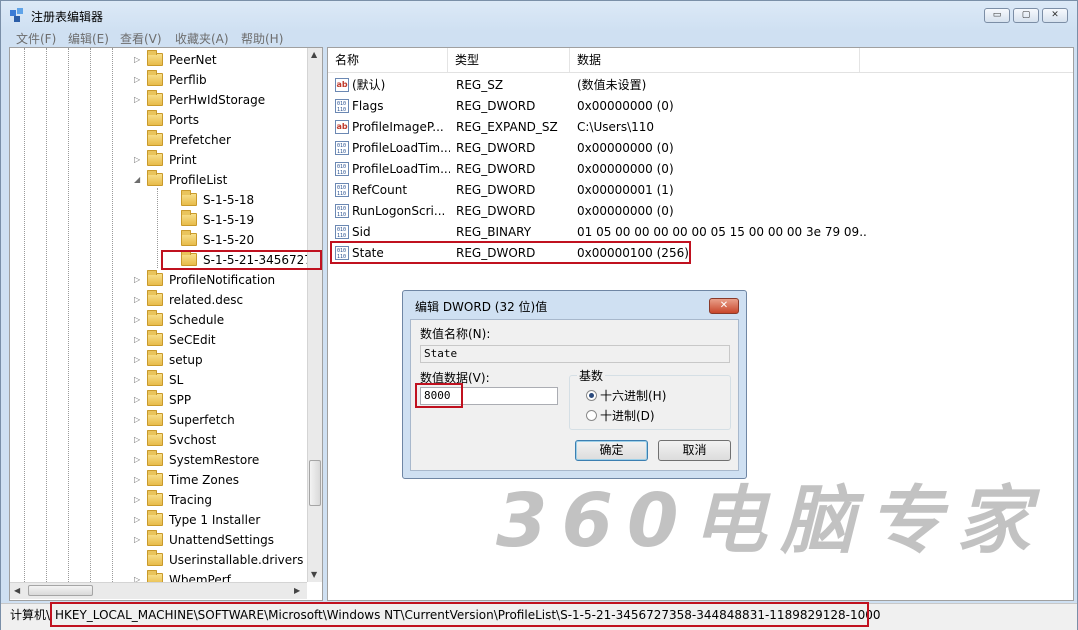  What do you see at coordinates (241, 260) in the screenshot?
I see `tree-selection-highlight` at bounding box center [241, 260].